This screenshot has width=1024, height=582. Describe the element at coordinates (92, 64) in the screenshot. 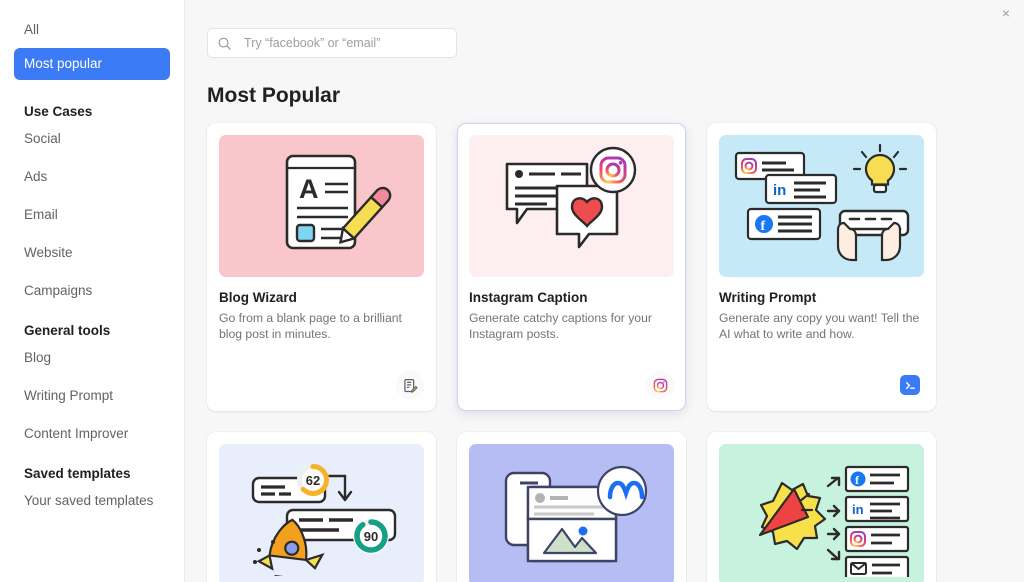

I see `sidebar-filter-most-popular: Most popular` at that location.